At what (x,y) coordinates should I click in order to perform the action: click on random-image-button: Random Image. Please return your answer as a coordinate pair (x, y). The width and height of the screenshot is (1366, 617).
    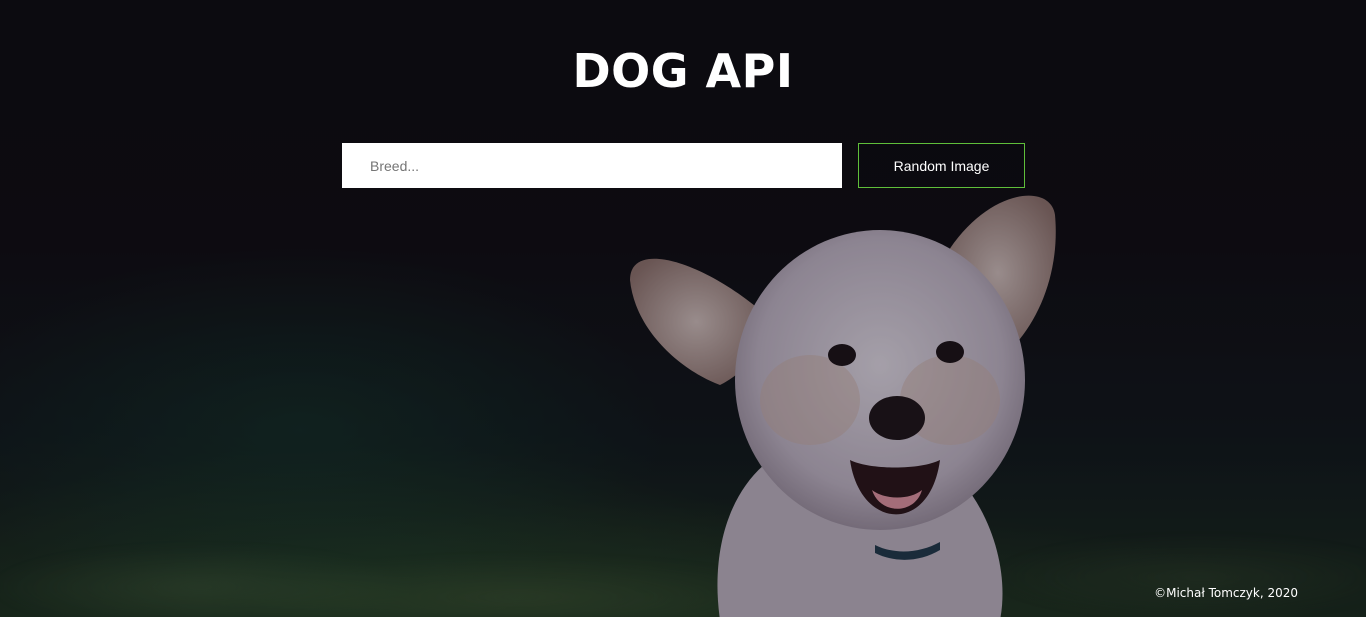
    Looking at the image, I should click on (941, 165).